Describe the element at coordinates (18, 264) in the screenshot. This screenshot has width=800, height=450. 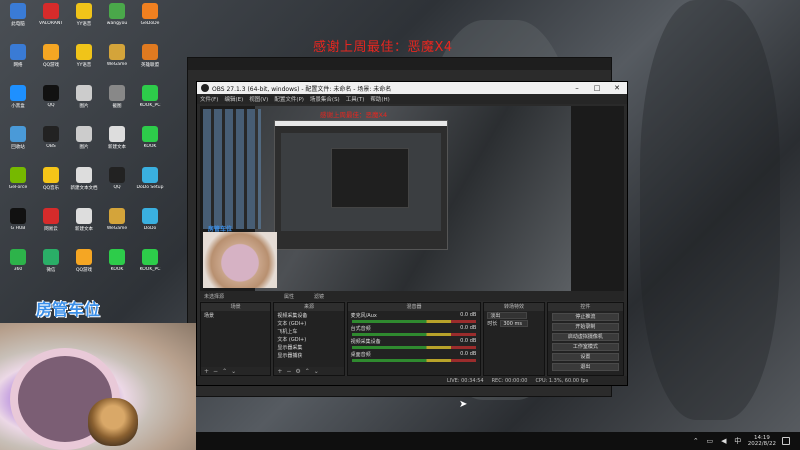
I see `desktop-icon: 360` at that location.